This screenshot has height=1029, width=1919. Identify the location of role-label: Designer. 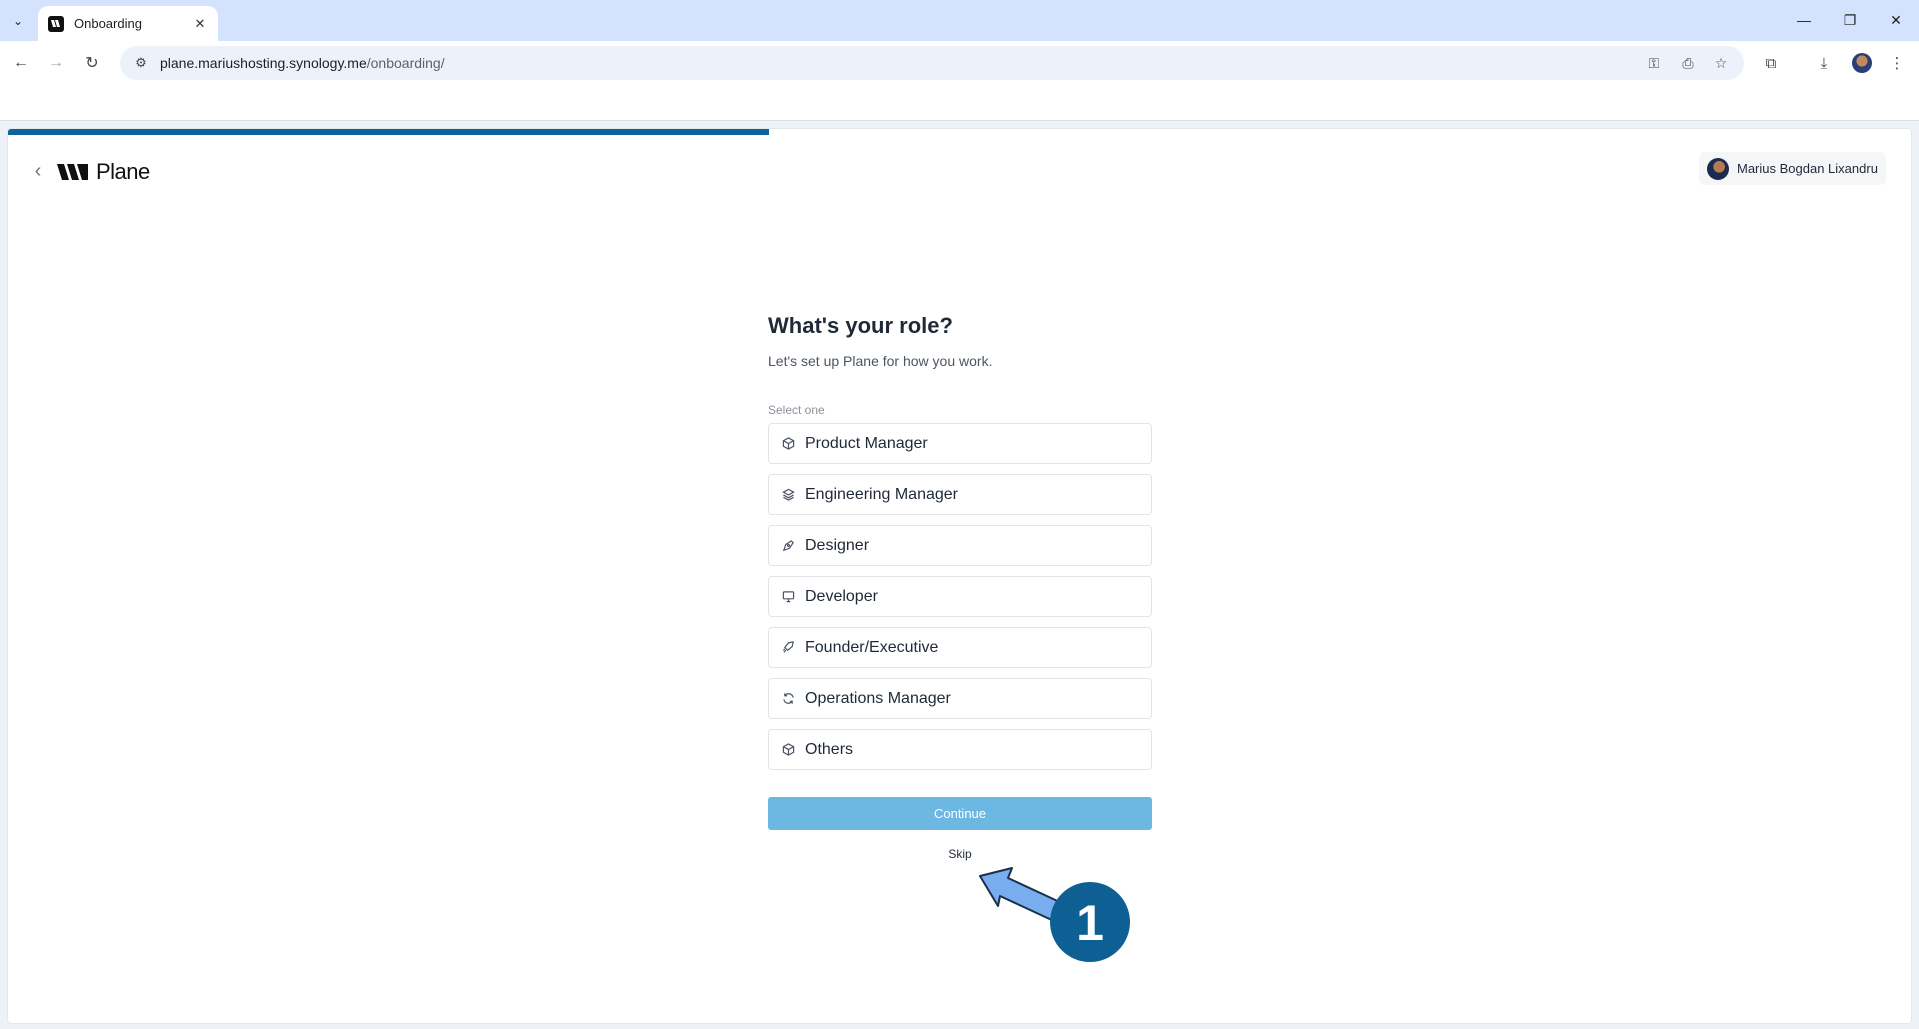
(837, 545).